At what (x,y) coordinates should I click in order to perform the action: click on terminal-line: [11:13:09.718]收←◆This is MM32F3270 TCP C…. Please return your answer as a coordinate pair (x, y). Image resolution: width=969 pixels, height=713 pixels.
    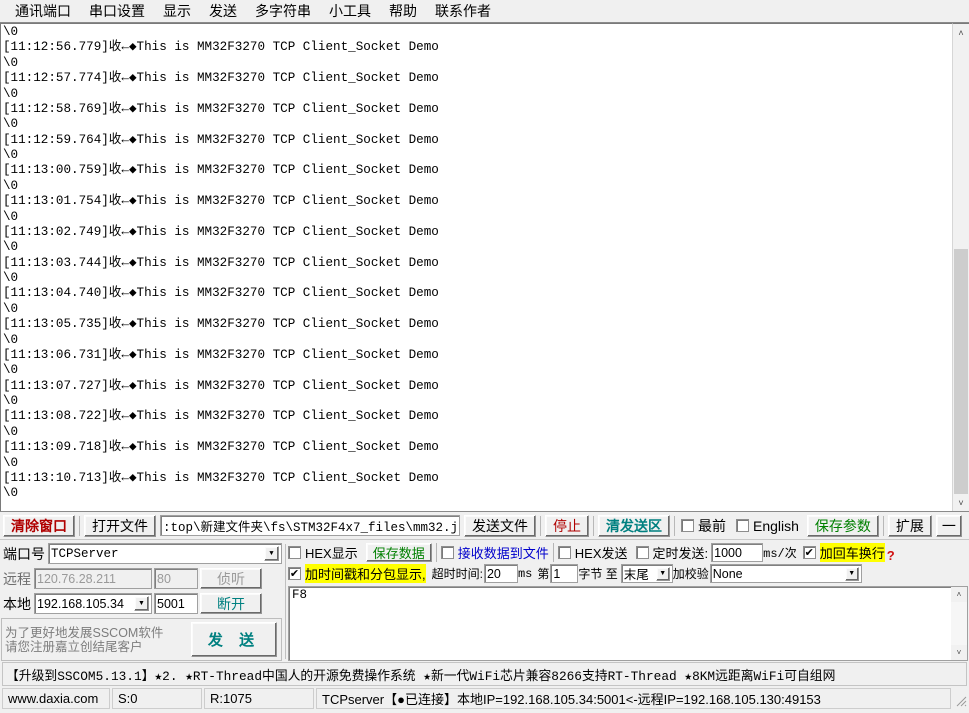
    Looking at the image, I should click on (221, 447).